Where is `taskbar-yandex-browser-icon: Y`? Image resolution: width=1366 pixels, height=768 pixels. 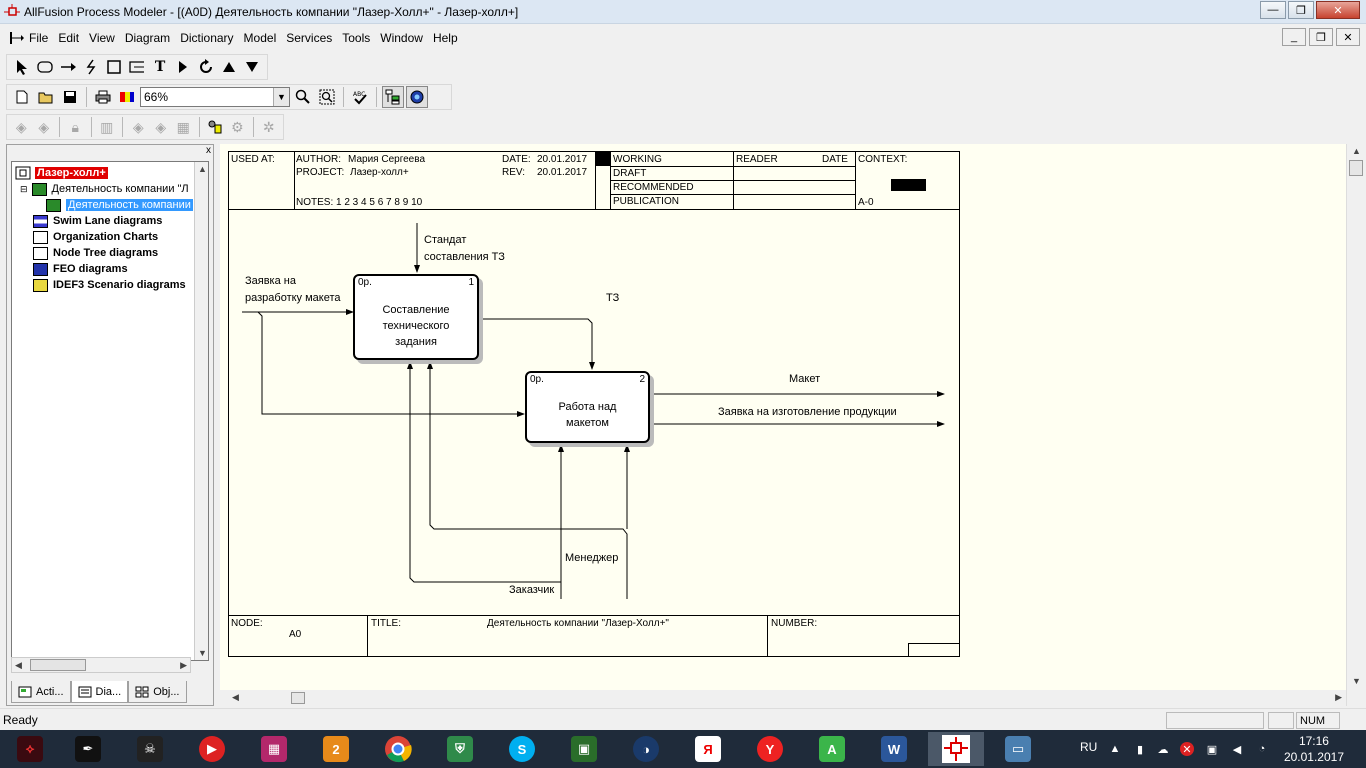
taskbar-yandex-browser-icon: Y is located at coordinates (770, 749).